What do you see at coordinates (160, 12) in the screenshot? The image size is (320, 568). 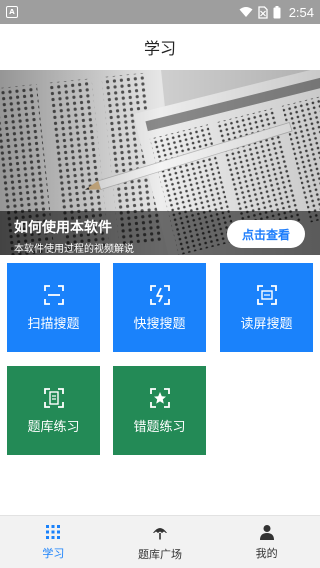 I see `status-bar: A 2:54` at bounding box center [160, 12].